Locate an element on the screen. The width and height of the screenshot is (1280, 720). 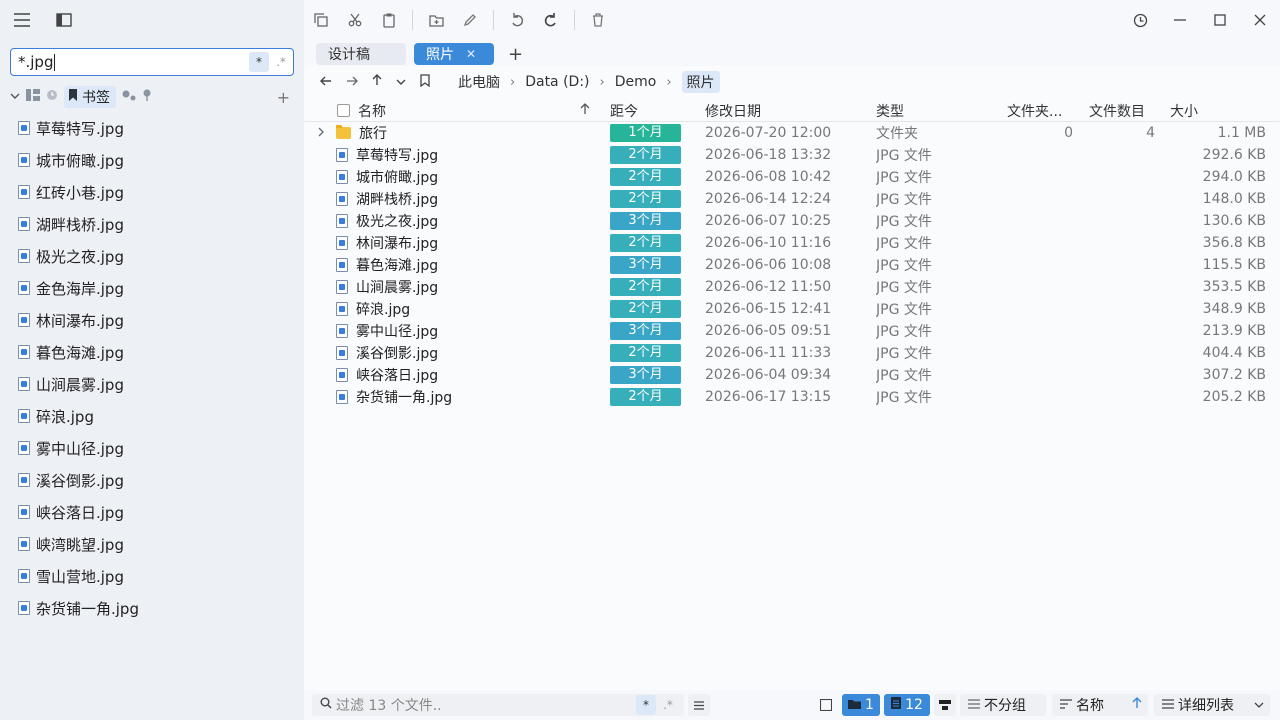
breadcrumb-current: 照片 is located at coordinates (700, 82).